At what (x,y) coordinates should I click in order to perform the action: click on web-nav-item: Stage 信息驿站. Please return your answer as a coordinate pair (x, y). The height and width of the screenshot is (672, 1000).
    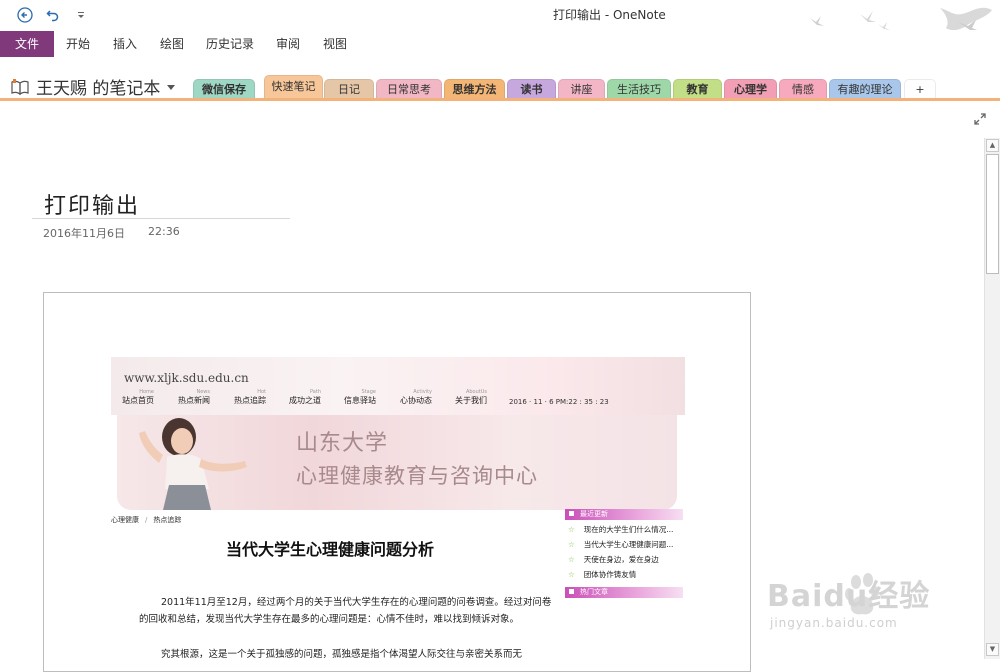
    Looking at the image, I should click on (360, 397).